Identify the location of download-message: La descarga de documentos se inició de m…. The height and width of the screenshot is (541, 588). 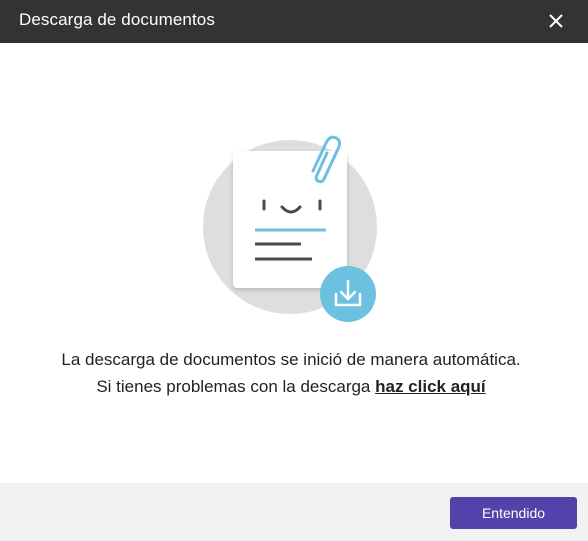
(291, 373).